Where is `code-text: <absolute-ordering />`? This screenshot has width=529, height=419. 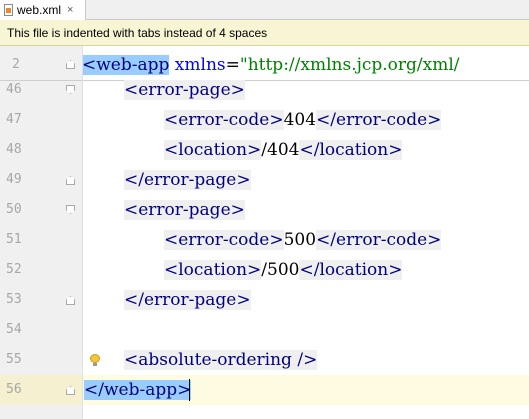 code-text: <absolute-ordering /> is located at coordinates (221, 360).